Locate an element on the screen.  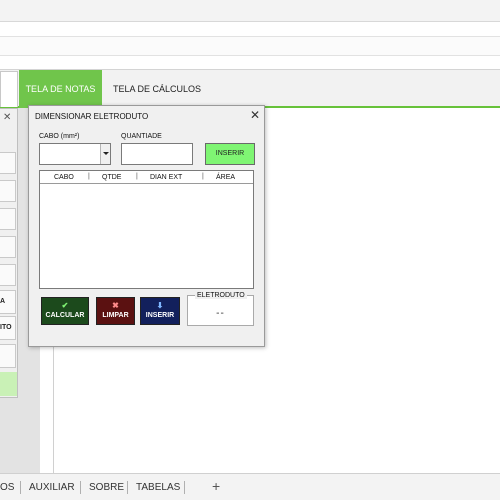
tab-tela-de-notas: TELA DE NOTAS is located at coordinates (60, 89).